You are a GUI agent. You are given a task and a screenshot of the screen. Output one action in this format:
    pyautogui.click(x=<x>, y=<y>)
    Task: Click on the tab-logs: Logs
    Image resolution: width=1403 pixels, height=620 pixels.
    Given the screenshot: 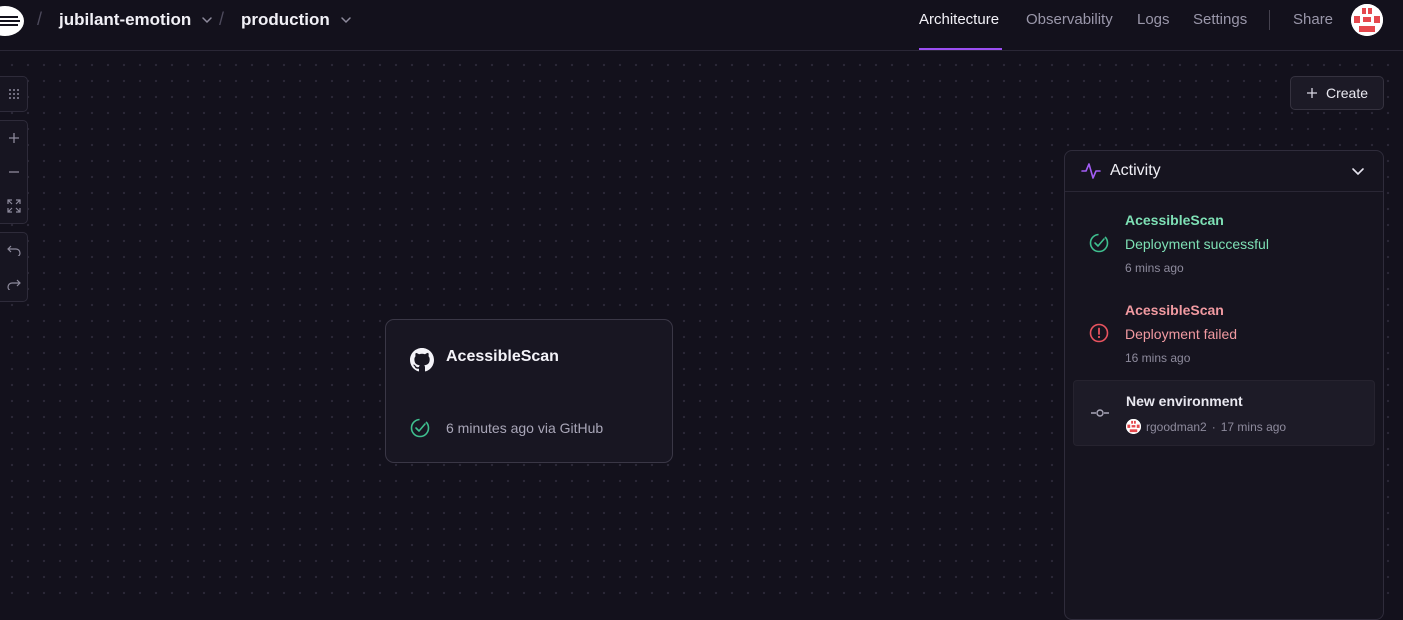 What is the action you would take?
    pyautogui.click(x=1153, y=19)
    